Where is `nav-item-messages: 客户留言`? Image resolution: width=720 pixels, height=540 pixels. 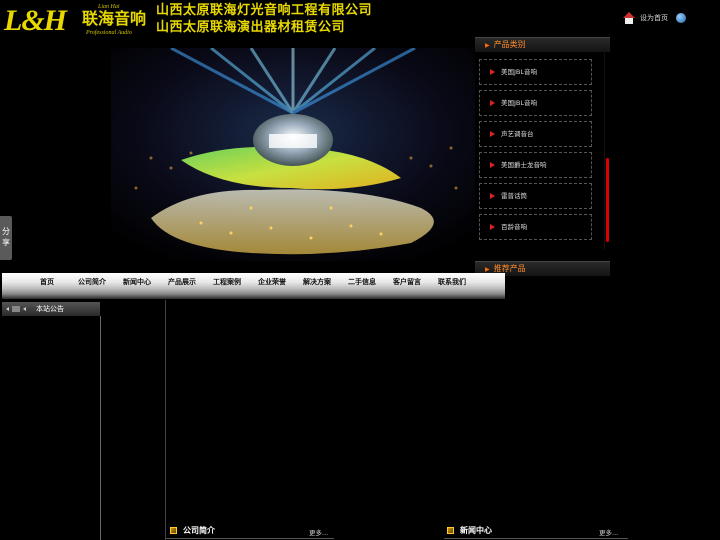
nav-item-messages: 客户留言 is located at coordinates (407, 282).